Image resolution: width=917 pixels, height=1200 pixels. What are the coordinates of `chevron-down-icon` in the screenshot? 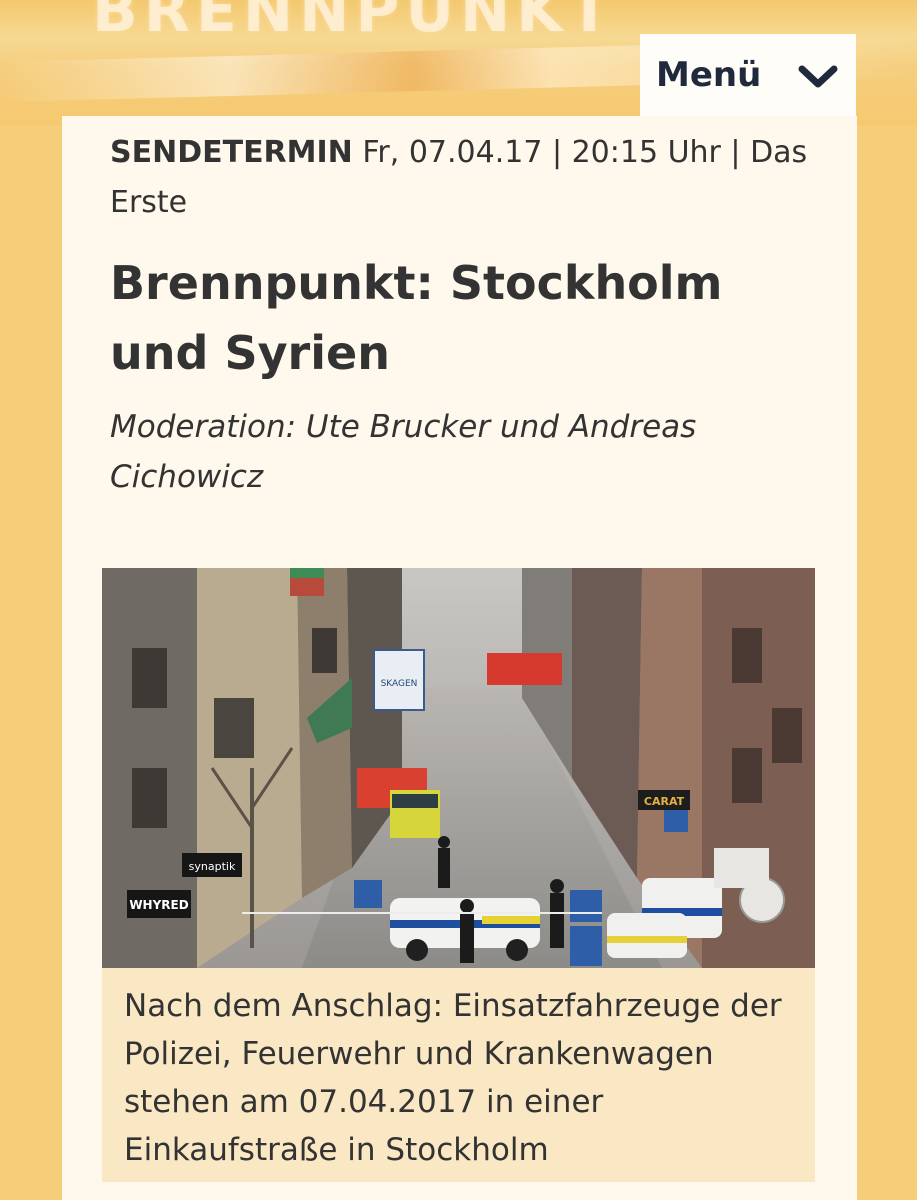 It's located at (818, 76).